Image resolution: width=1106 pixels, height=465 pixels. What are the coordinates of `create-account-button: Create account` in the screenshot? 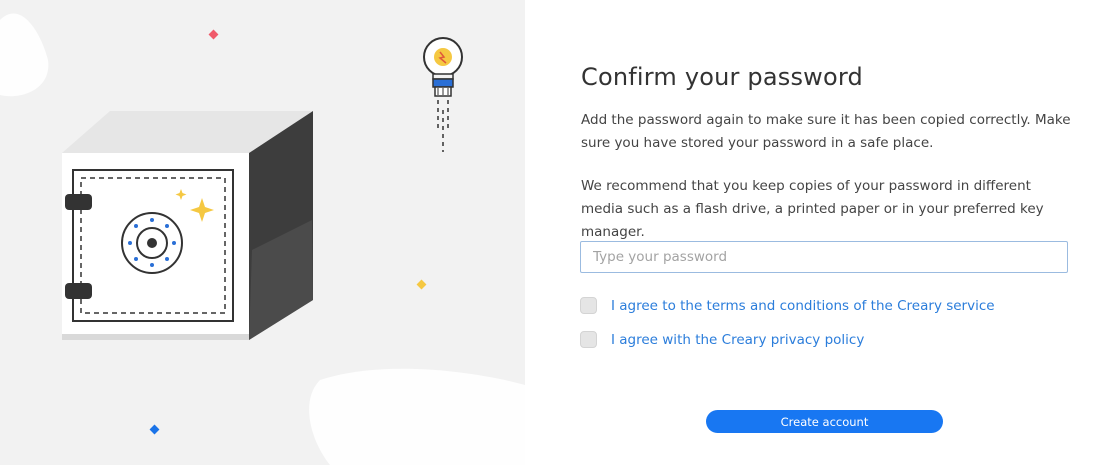 It's located at (824, 421).